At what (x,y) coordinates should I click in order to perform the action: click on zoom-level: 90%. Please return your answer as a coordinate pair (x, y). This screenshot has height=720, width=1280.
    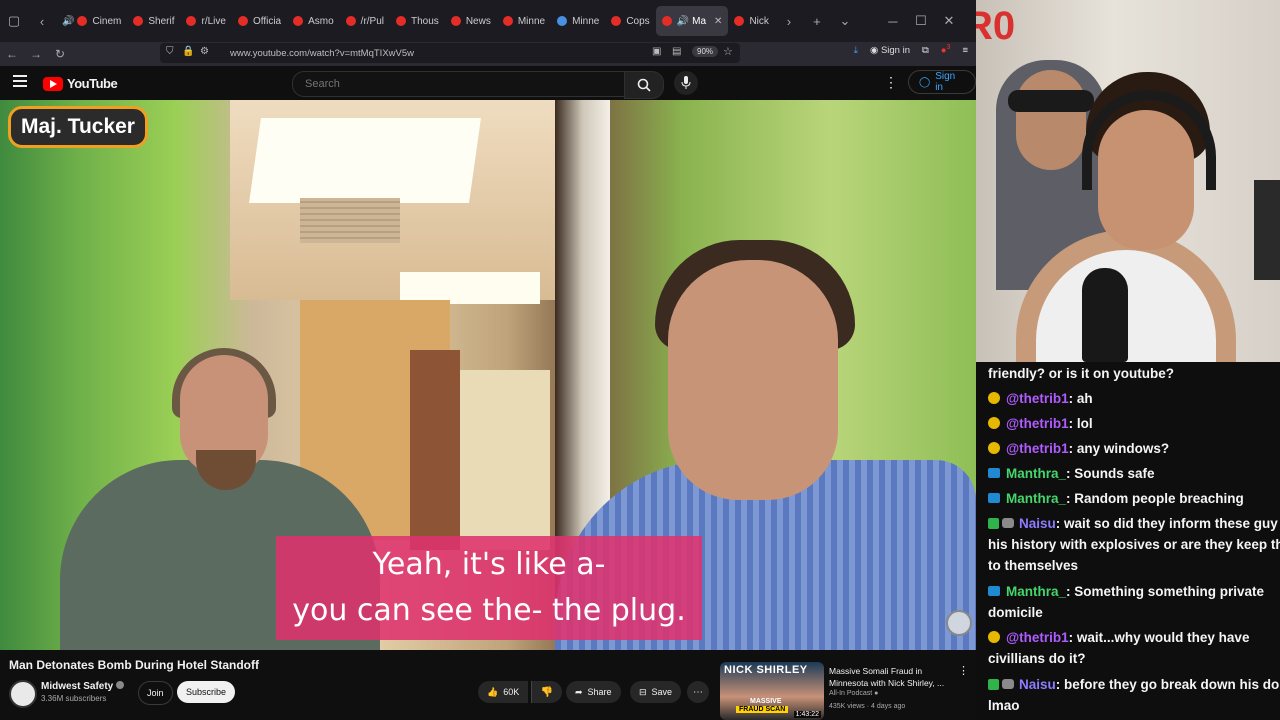
    Looking at the image, I should click on (705, 51).